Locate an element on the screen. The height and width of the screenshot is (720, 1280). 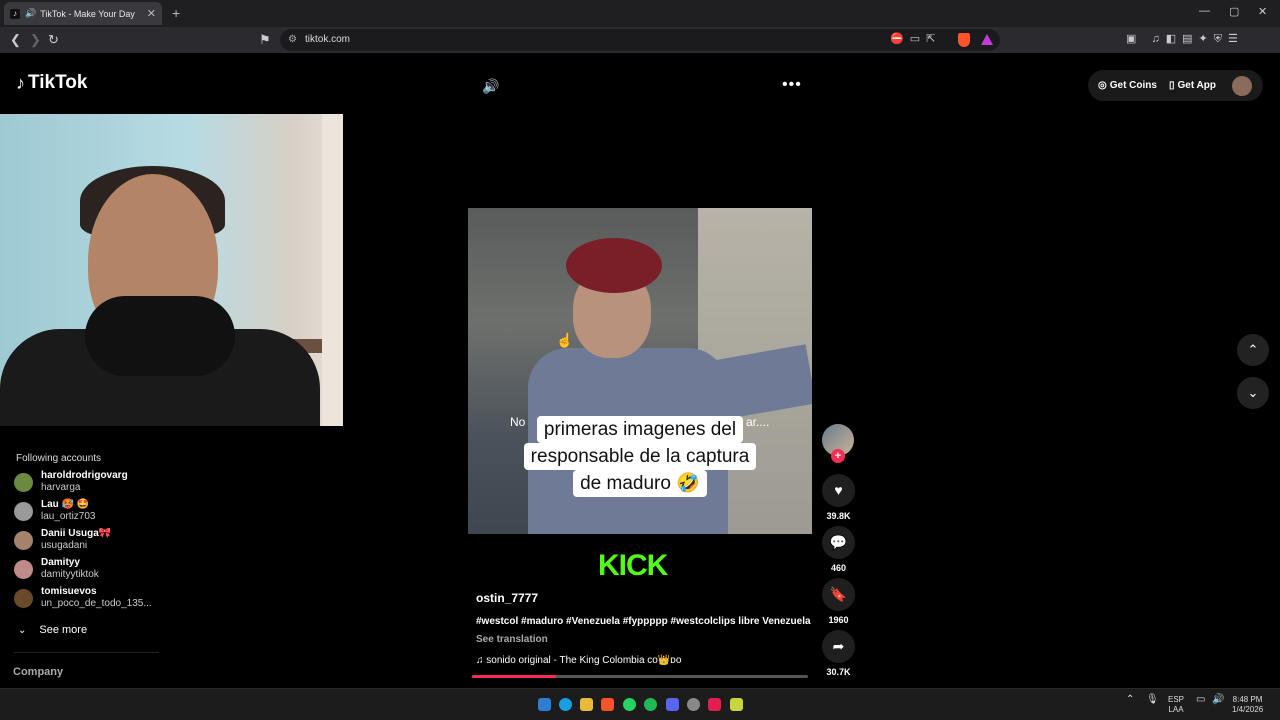
window-close-button: ✕ is located at coordinates (1262, 11).